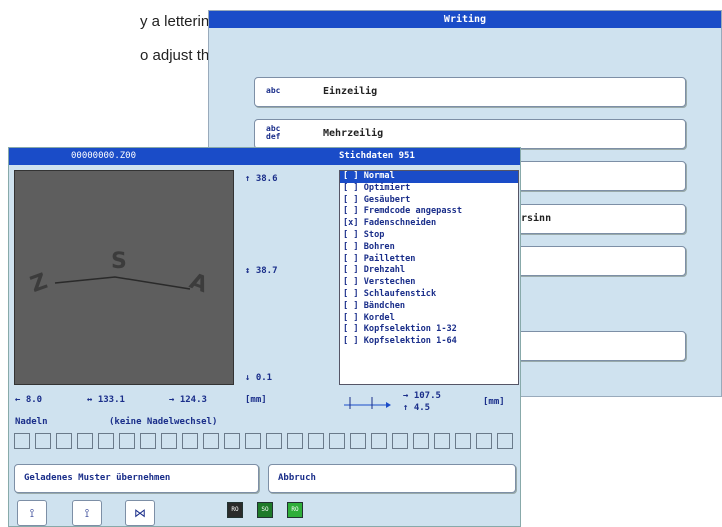 Image resolution: width=722 pixels, height=527 pixels. I want to click on dim-right: → 124.3, so click(188, 400).